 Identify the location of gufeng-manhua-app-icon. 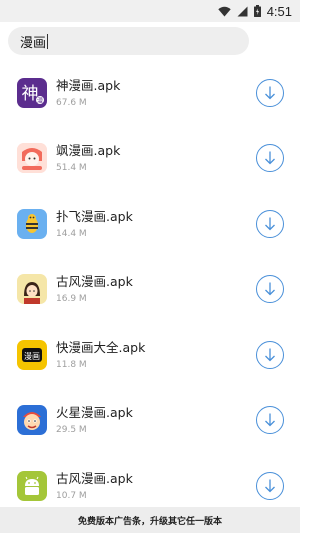
(32, 289).